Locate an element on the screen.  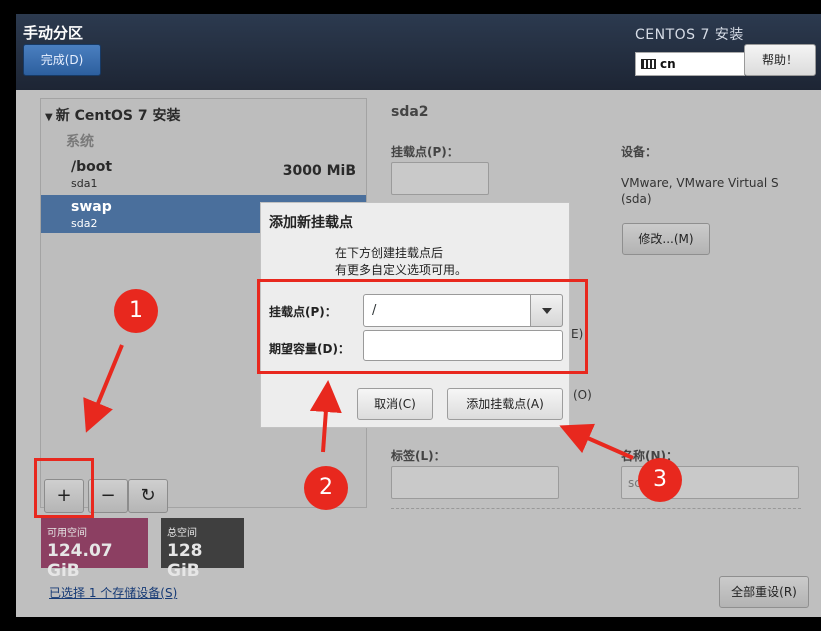
arrow-to-add-button is located at coordinates (103, 388).